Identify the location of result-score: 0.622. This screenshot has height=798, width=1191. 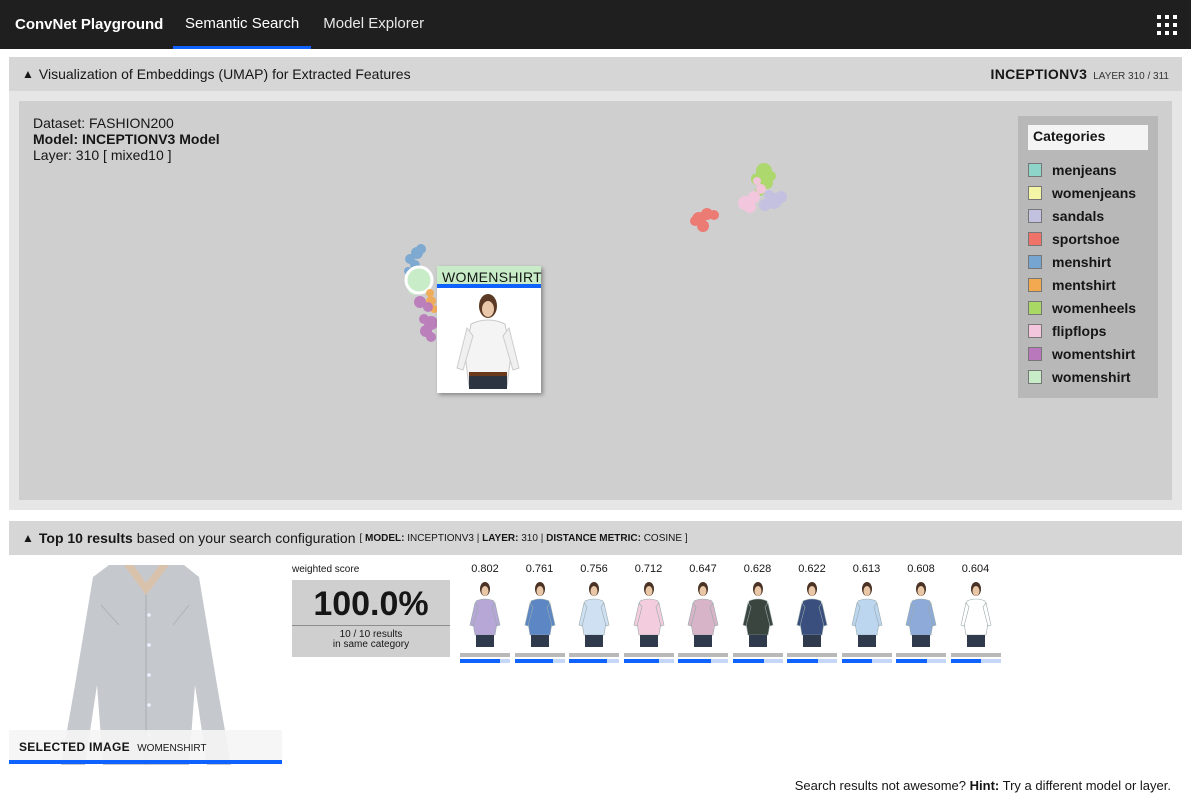
(812, 569).